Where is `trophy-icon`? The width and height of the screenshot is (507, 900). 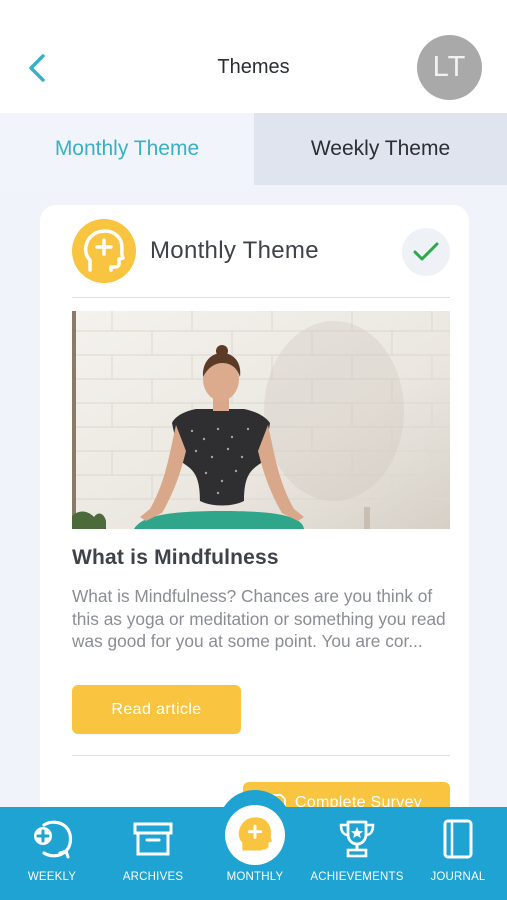 trophy-icon is located at coordinates (357, 839).